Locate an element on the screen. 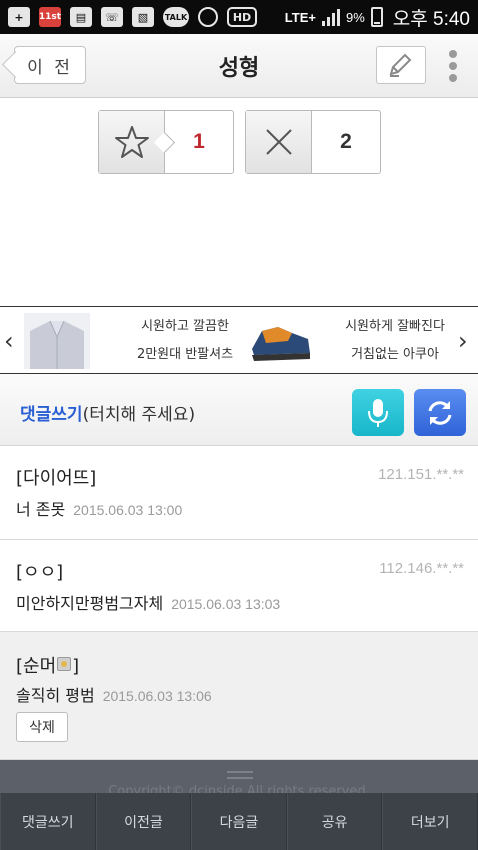  ad-item-1-line-2: 2만원대 반팔셔츠 is located at coordinates (185, 354).